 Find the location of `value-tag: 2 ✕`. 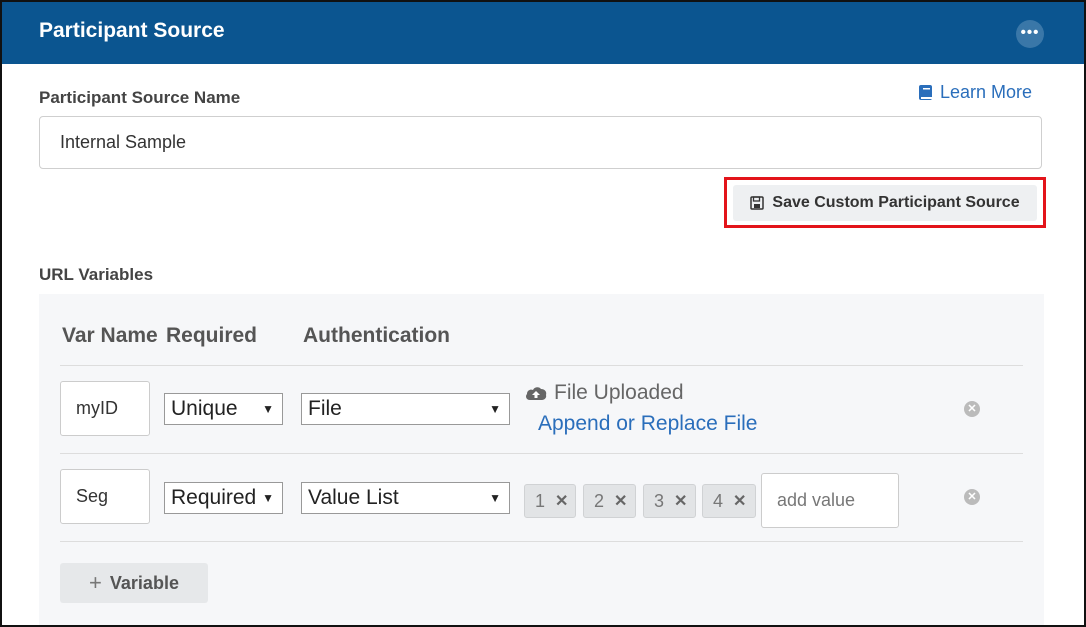

value-tag: 2 ✕ is located at coordinates (609, 501).